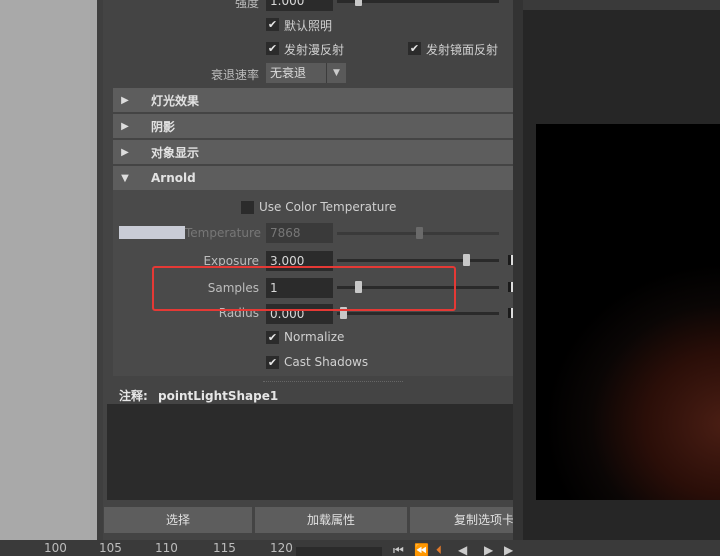  I want to click on step-forward-icon: ▶, so click(508, 549).